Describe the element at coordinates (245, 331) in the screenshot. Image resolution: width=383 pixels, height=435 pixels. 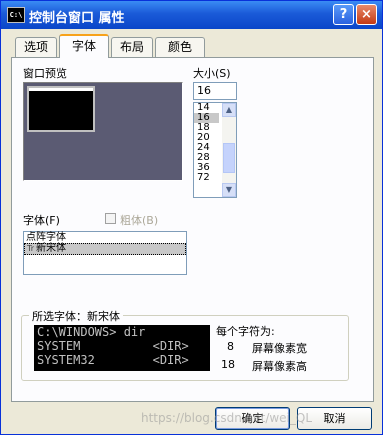
I see `char-size-label: 每个字符为:` at that location.